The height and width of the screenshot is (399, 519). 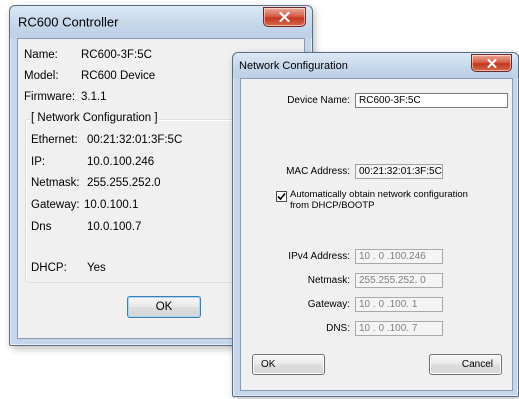 I want to click on ipv4-address-field: 10 . 0 .100.246, so click(x=399, y=256).